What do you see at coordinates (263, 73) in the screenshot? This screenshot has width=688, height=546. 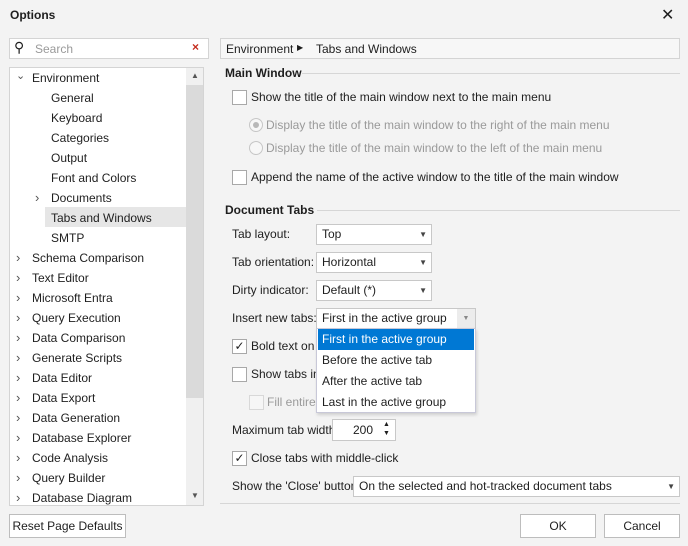 I see `main-window-header: Main Window` at bounding box center [263, 73].